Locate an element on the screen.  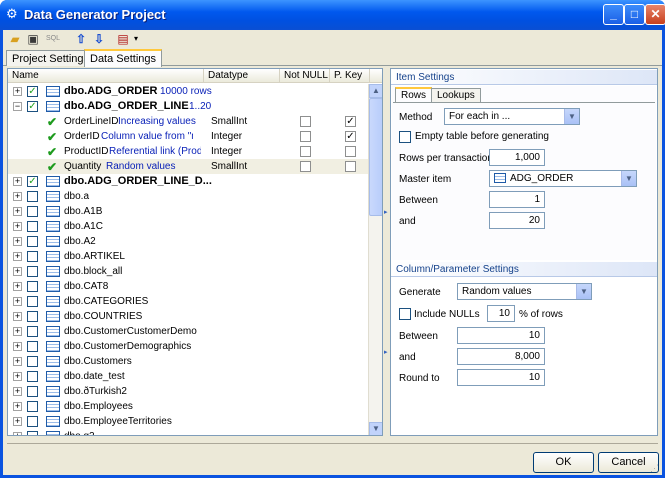
scroll-up-icon: ▲ is located at coordinates (375, 91).